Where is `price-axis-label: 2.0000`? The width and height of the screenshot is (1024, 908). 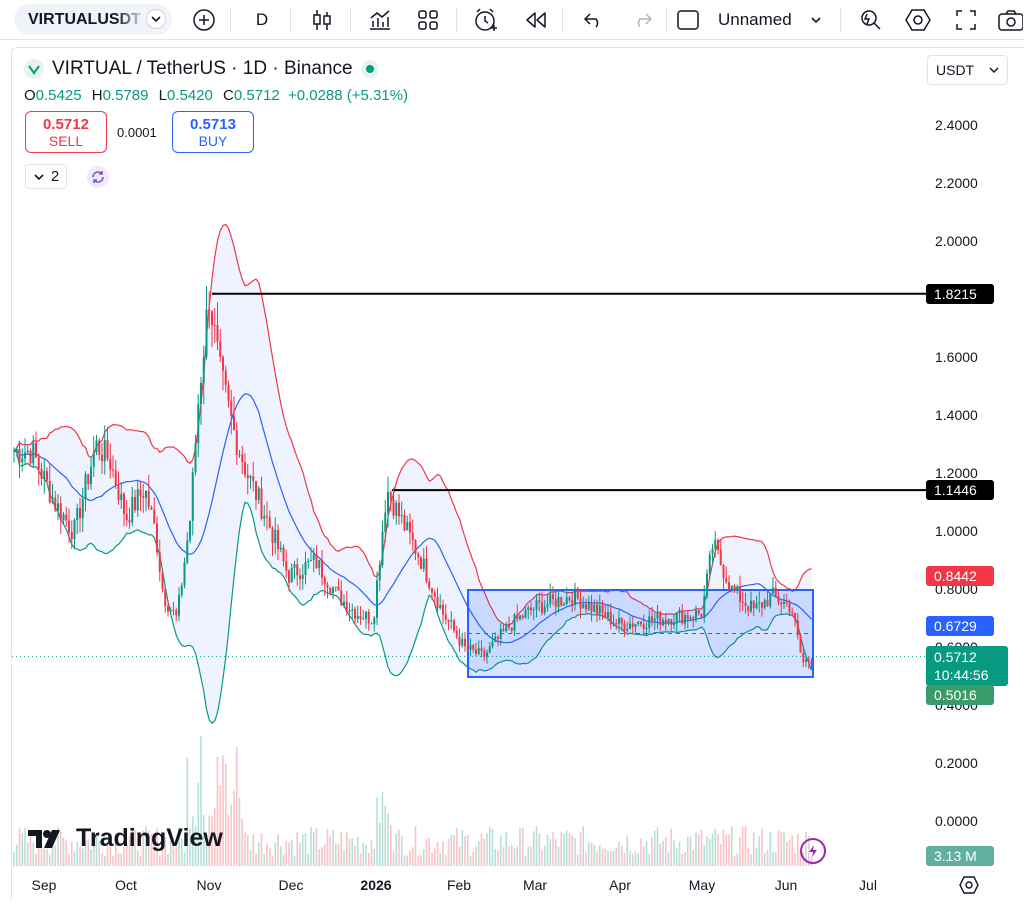
price-axis-label: 2.0000 is located at coordinates (956, 241).